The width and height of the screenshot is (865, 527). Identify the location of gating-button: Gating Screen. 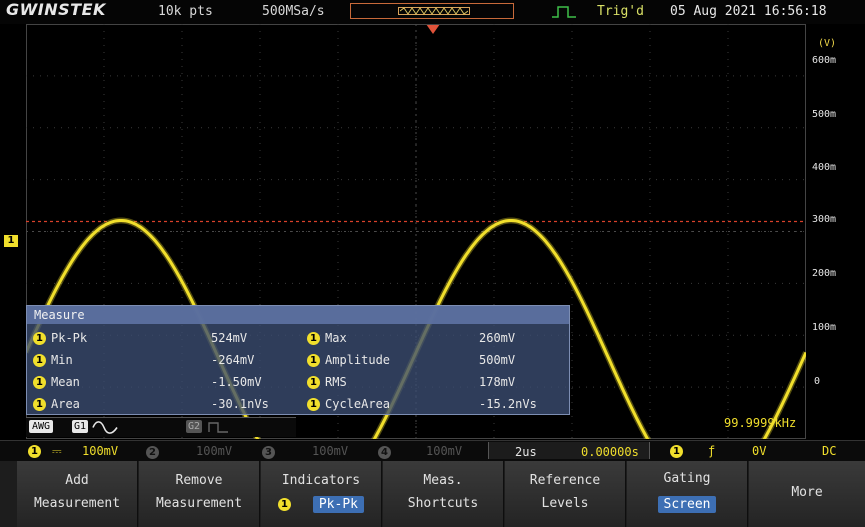
(687, 494).